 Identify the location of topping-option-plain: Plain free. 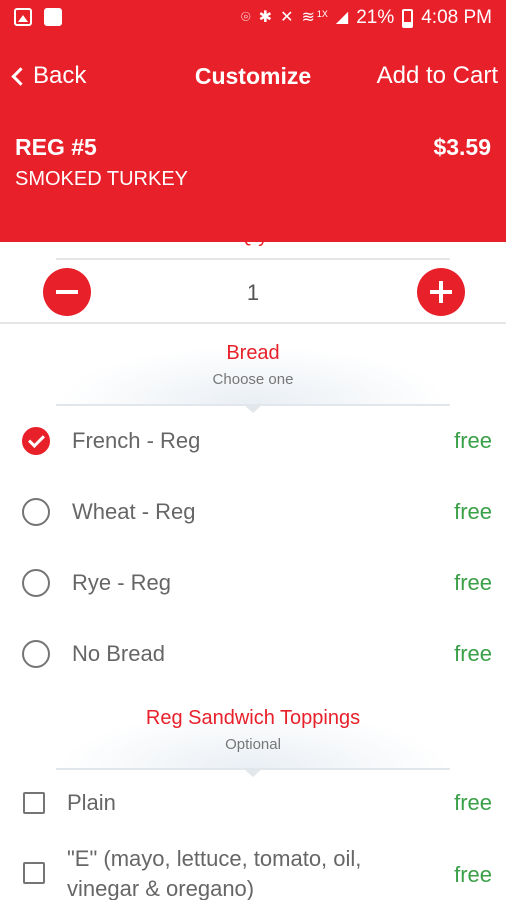
(253, 805).